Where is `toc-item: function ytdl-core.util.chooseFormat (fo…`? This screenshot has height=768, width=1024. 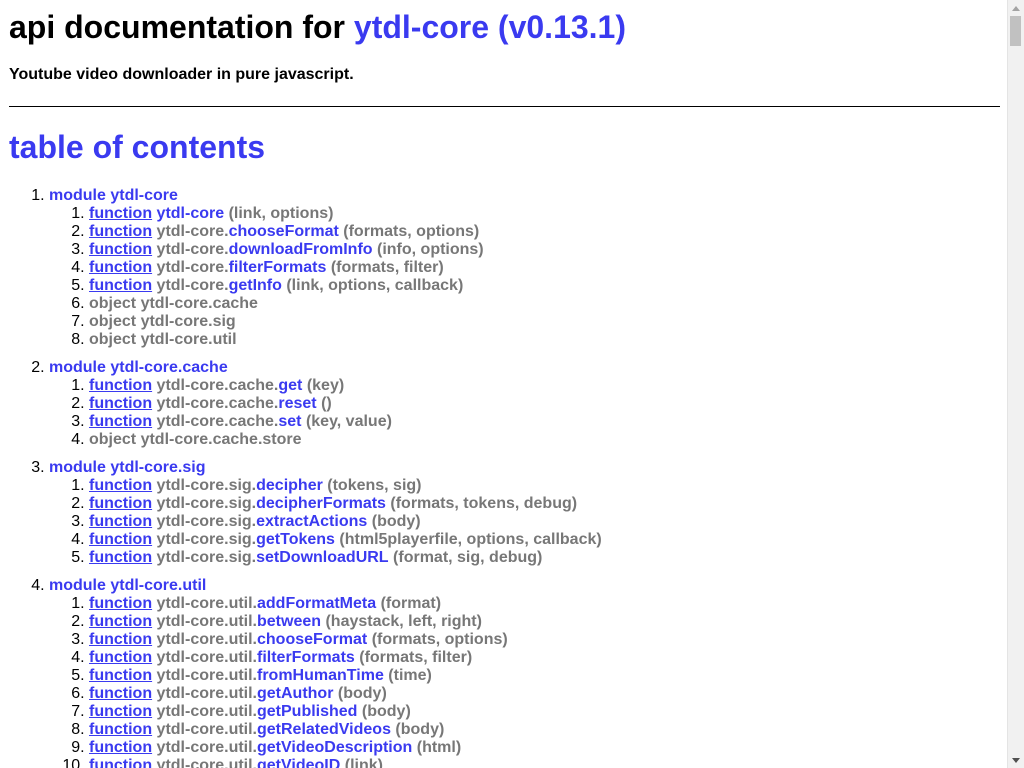 toc-item: function ytdl-core.util.chooseFormat (fo… is located at coordinates (345, 640).